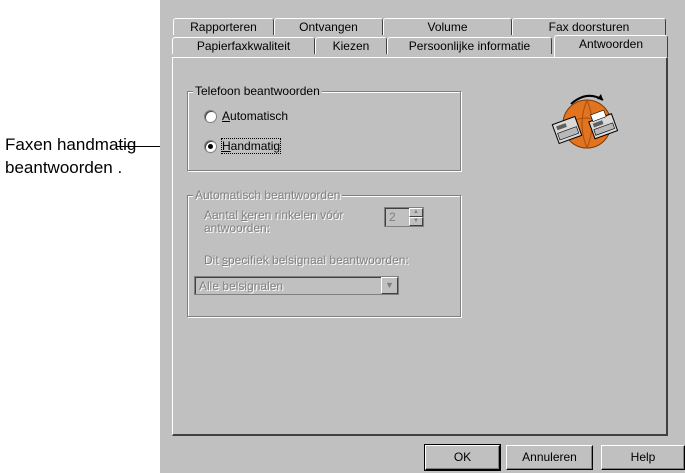 The width and height of the screenshot is (685, 473). What do you see at coordinates (416, 212) in the screenshot?
I see `spin-up-icon: ▲` at bounding box center [416, 212].